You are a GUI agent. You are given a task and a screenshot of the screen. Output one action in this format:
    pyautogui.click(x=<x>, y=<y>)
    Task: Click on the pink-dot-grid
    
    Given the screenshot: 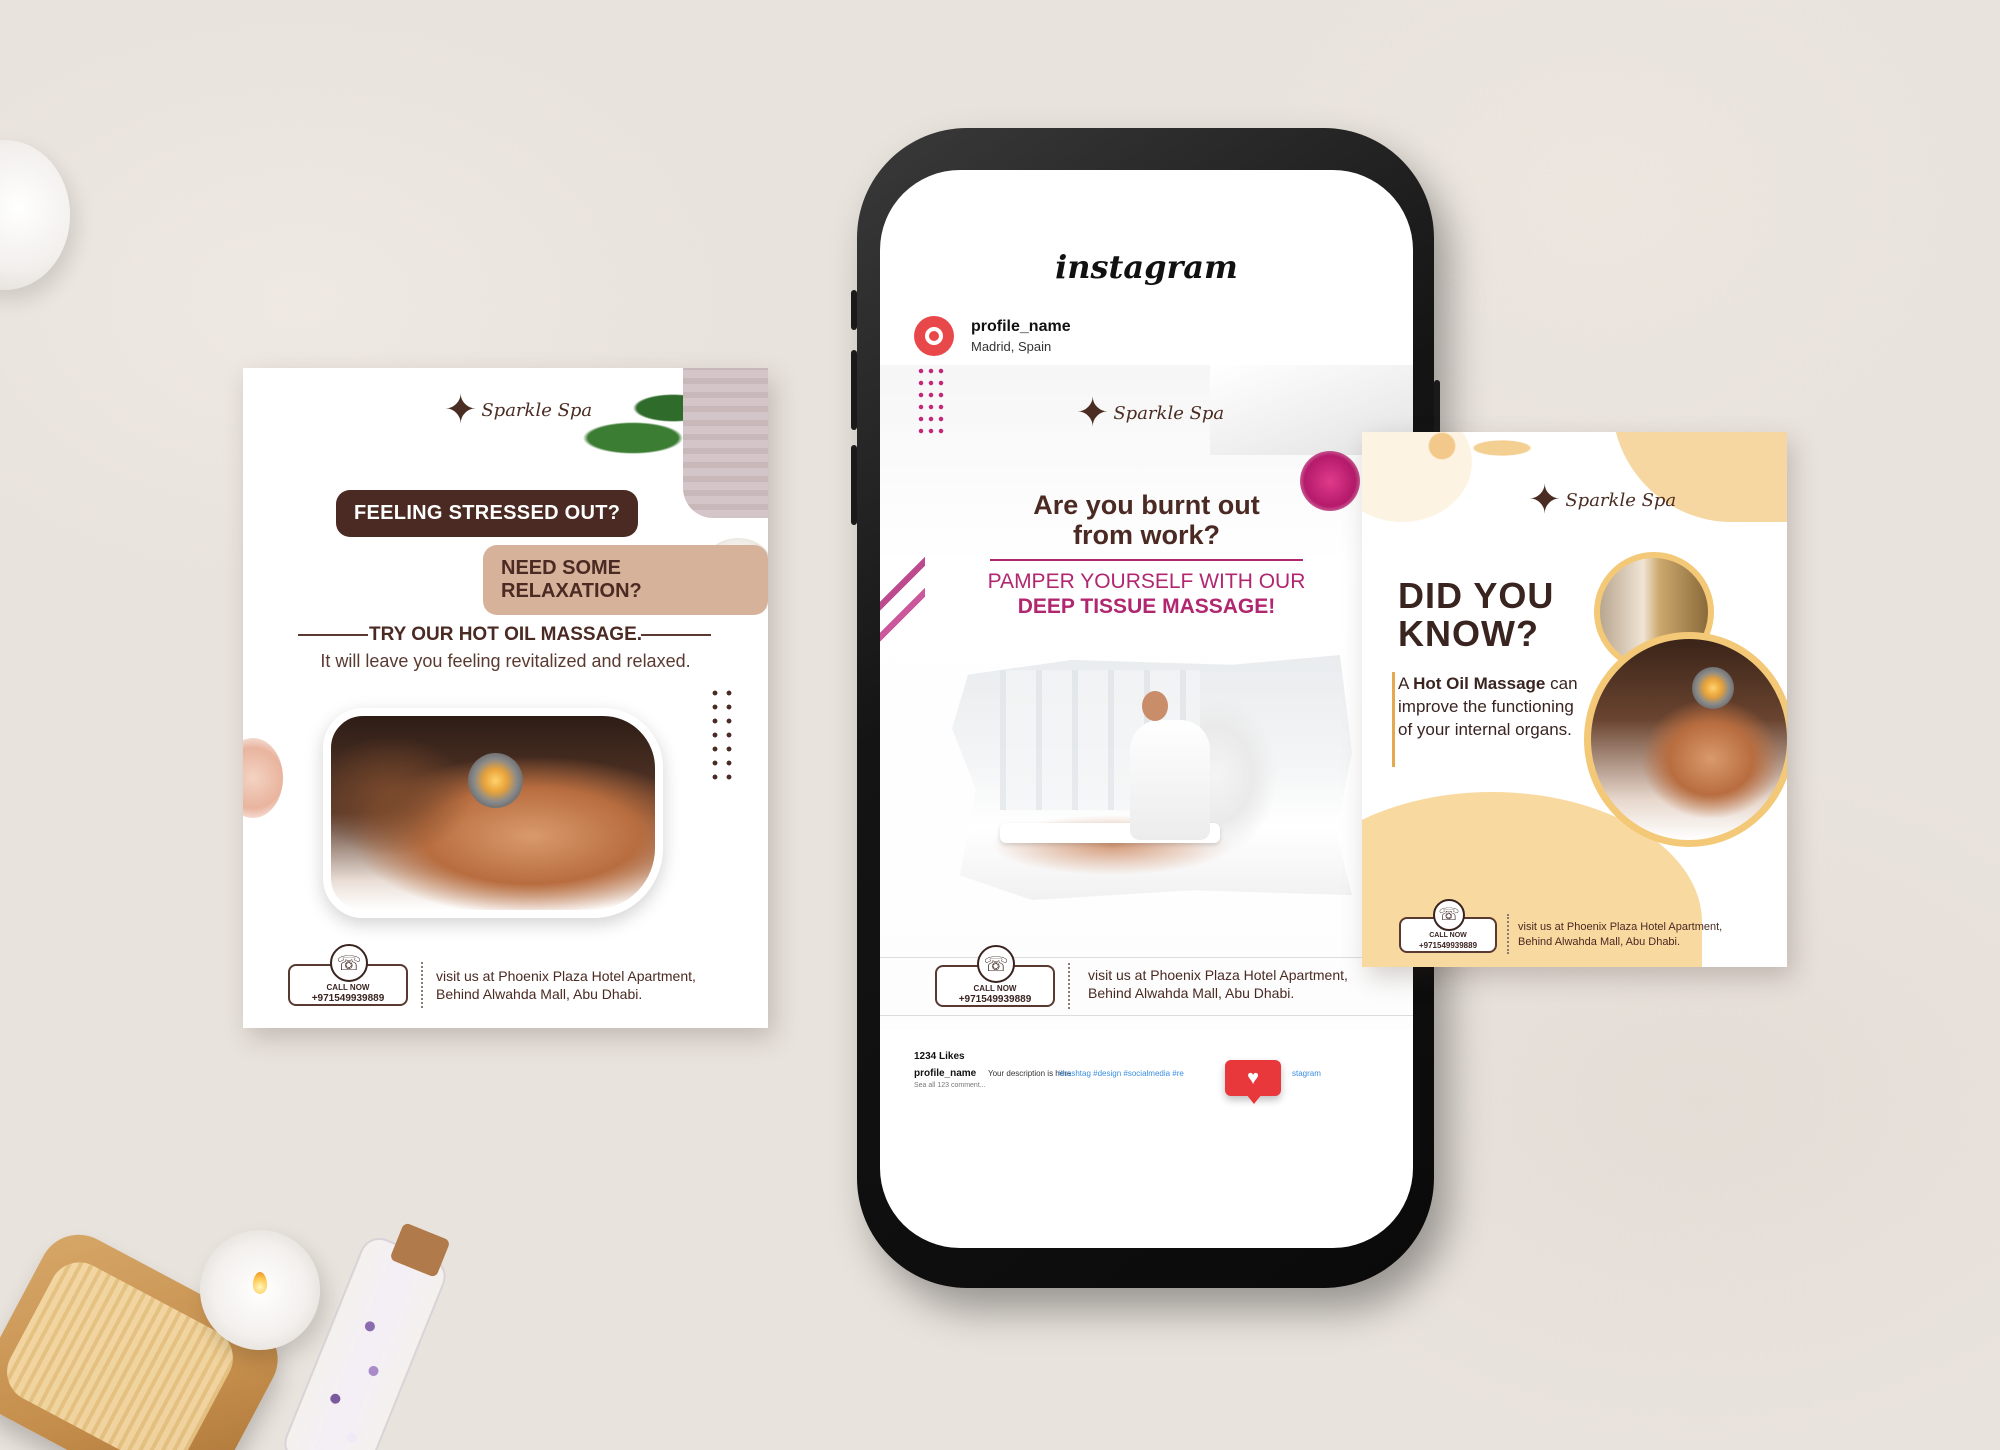 What is the action you would take?
    pyautogui.click(x=931, y=402)
    